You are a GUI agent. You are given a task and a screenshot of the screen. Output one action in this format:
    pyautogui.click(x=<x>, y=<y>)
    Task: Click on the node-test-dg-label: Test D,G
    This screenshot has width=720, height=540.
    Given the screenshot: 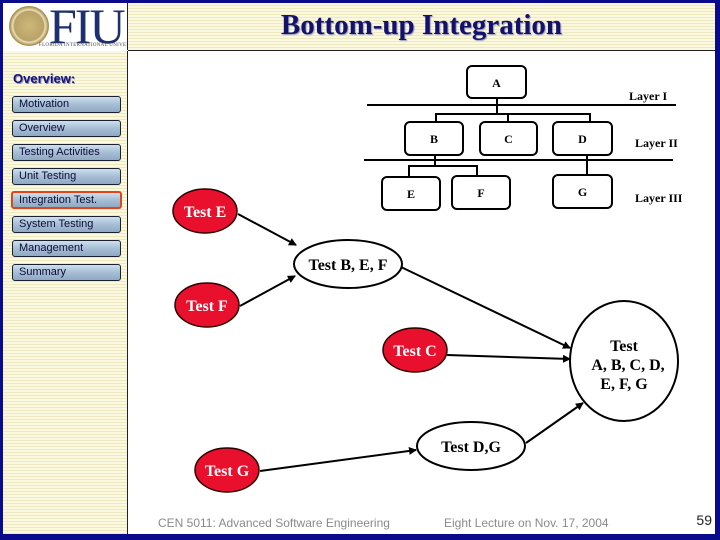 What is the action you would take?
    pyautogui.click(x=471, y=447)
    